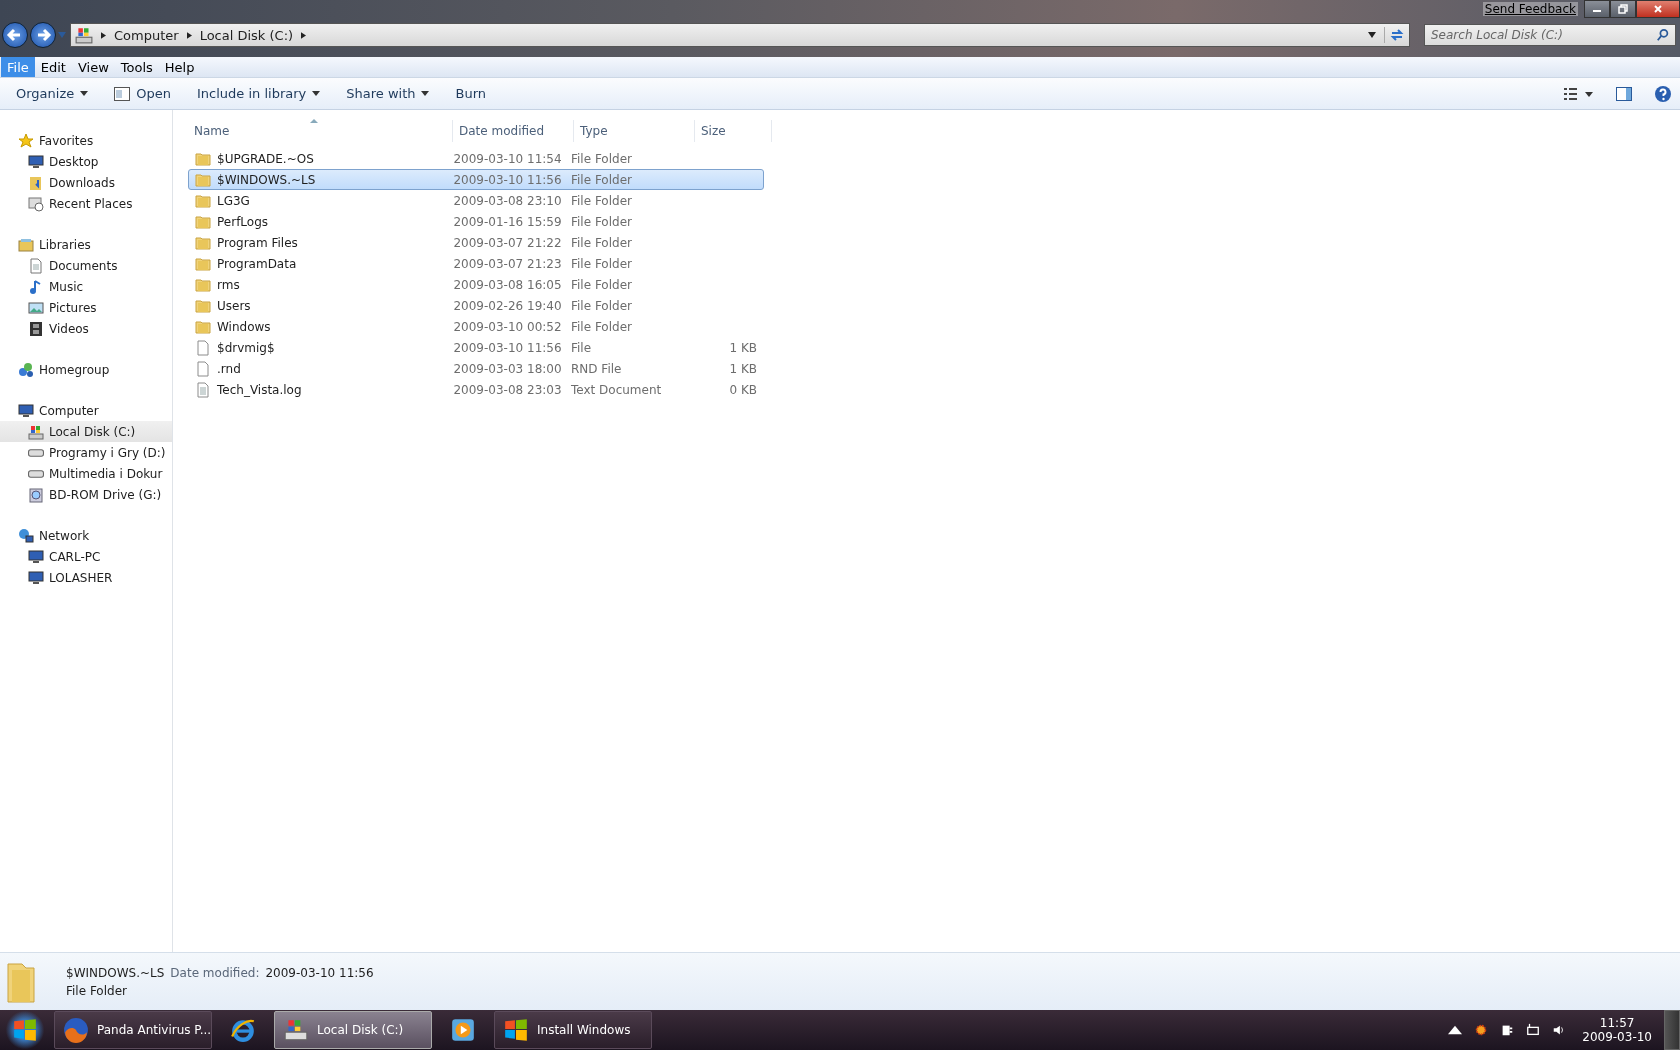 Image resolution: width=1680 pixels, height=1050 pixels. Describe the element at coordinates (733, 131) in the screenshot. I see `column-header: Size` at that location.